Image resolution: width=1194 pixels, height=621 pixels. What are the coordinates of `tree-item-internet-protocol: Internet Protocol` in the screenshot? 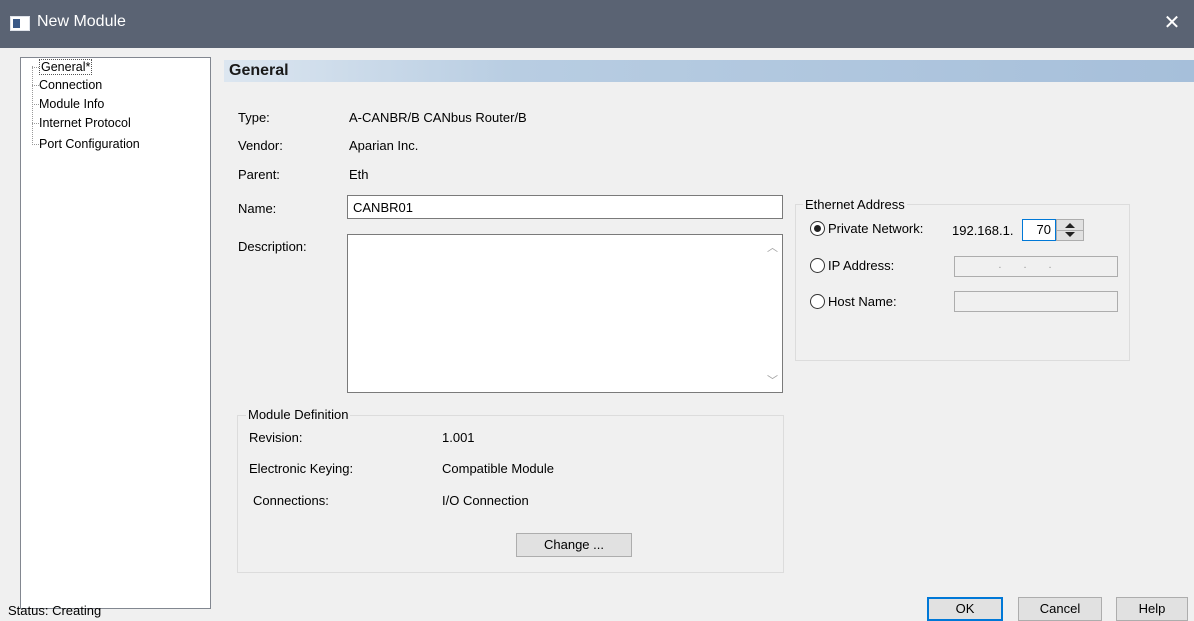 It's located at (85, 123).